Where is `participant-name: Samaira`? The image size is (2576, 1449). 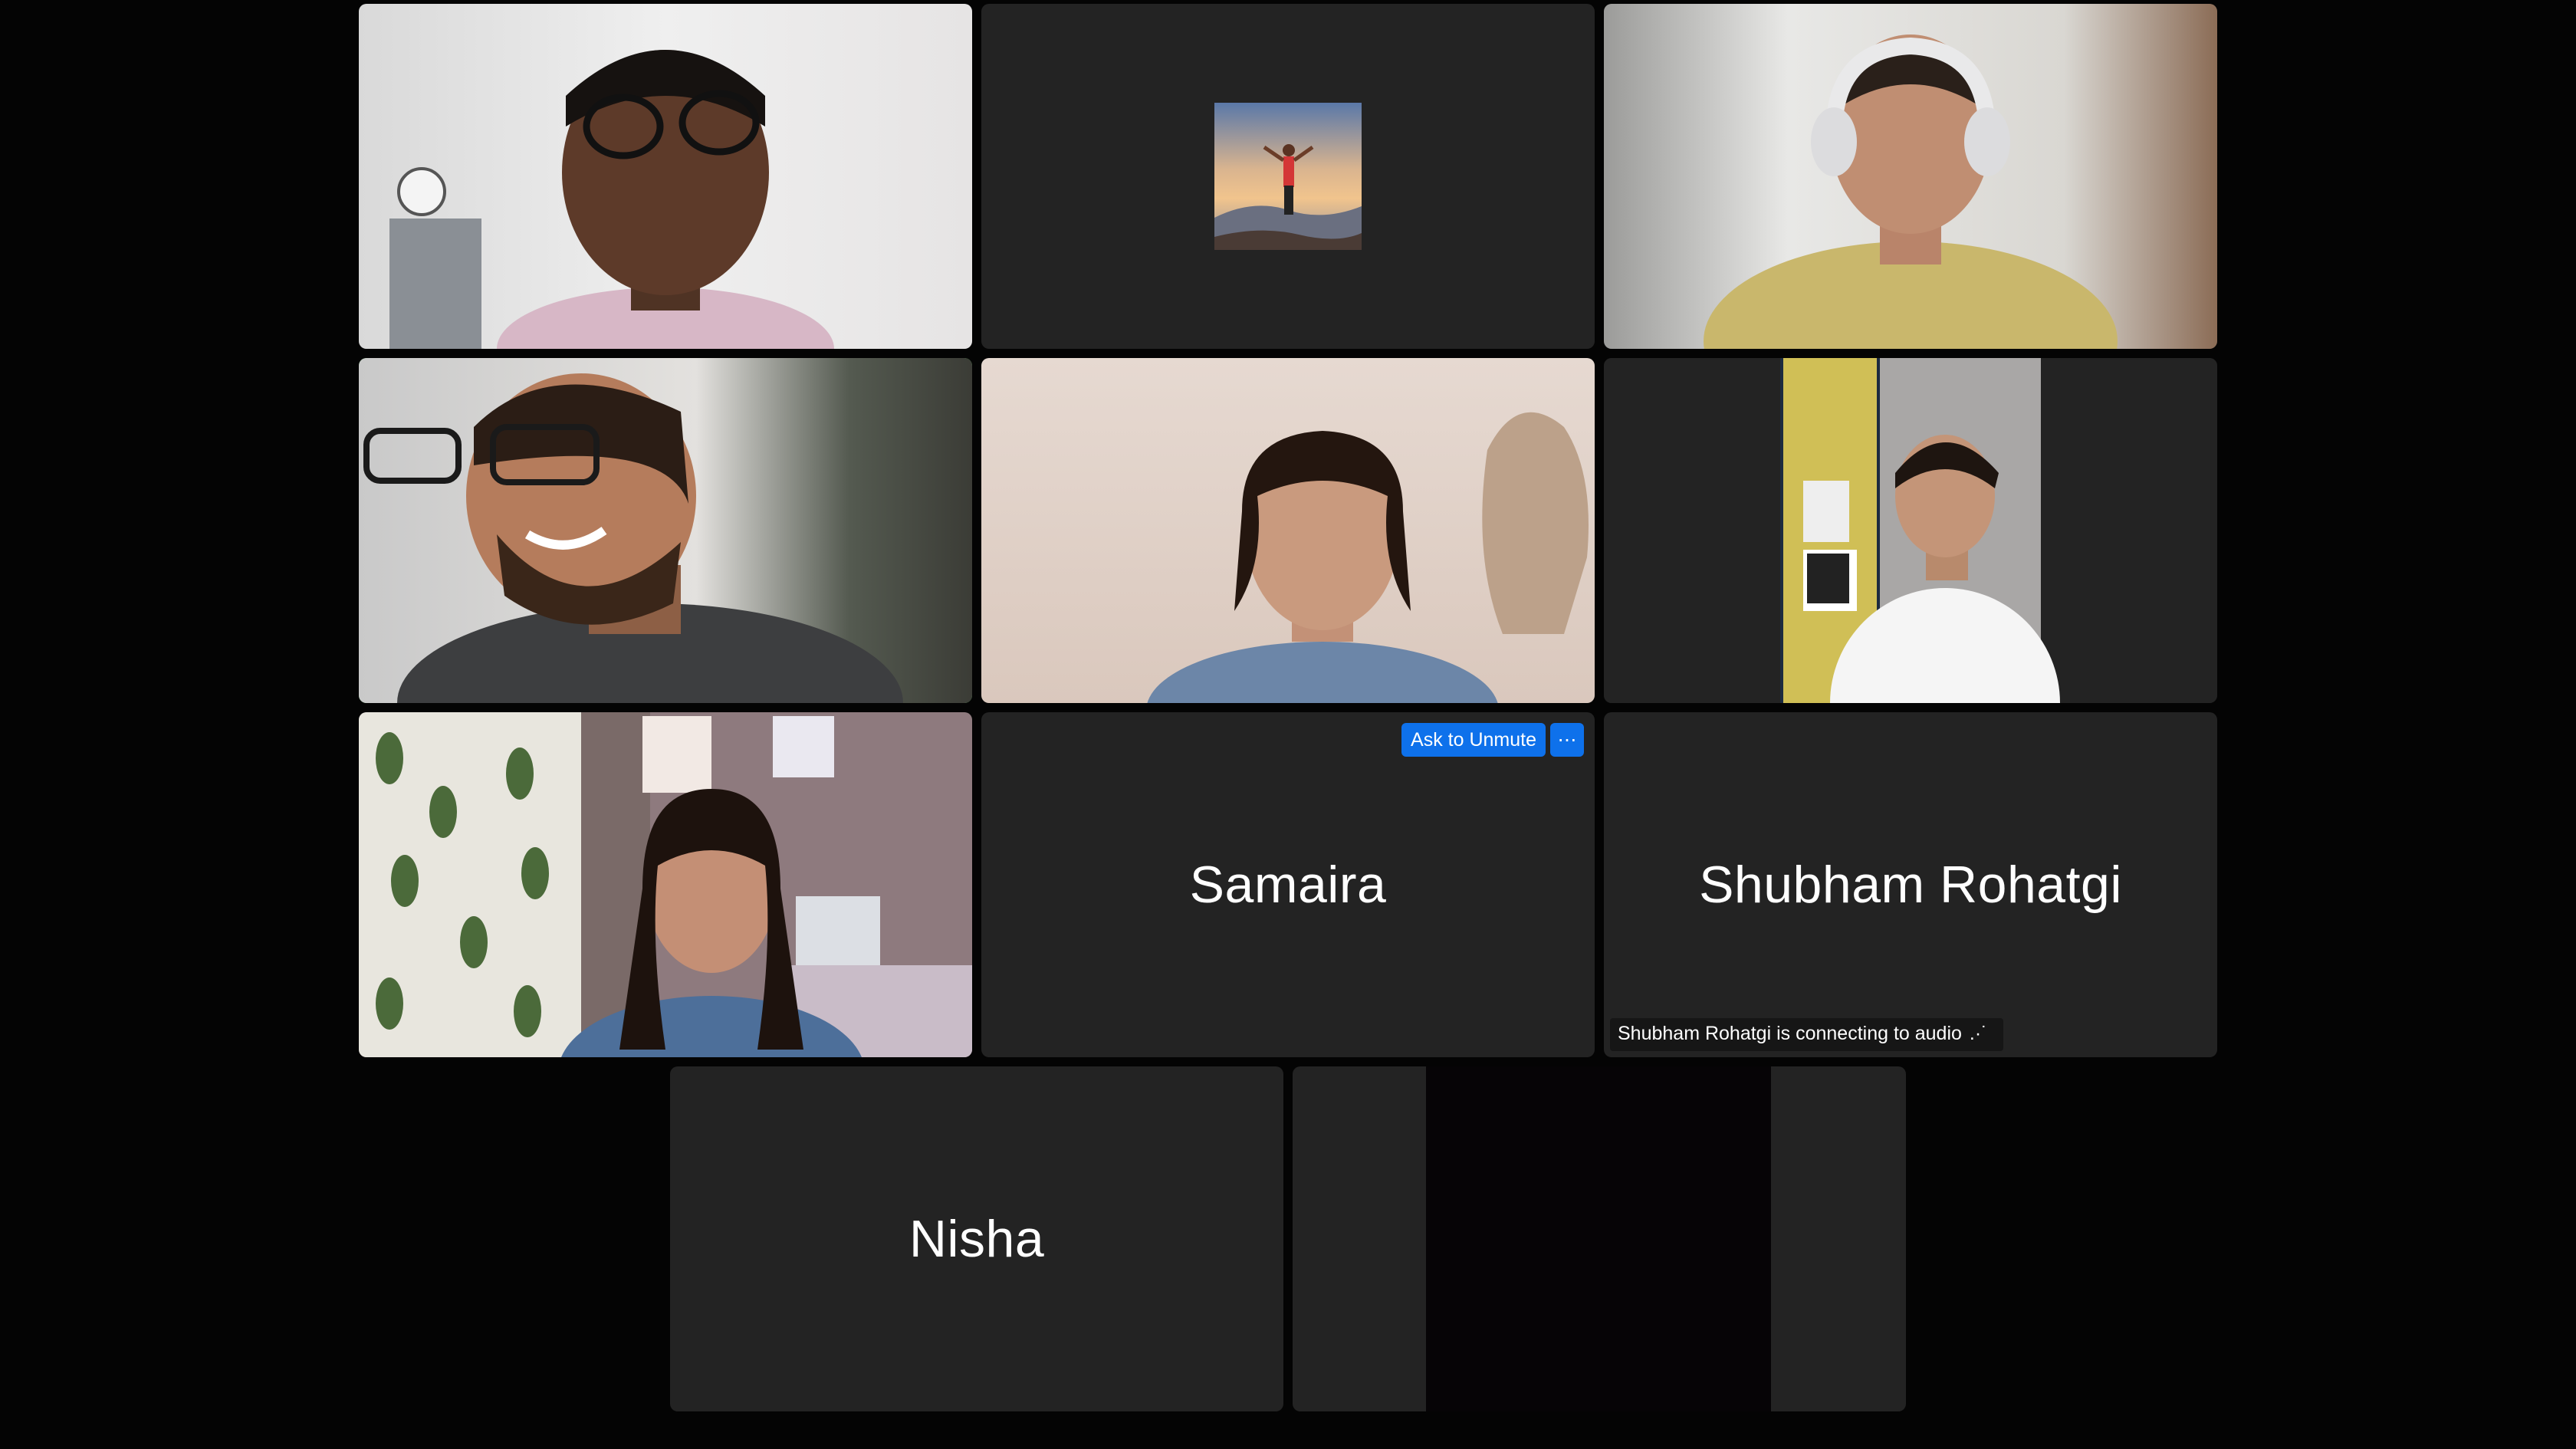 participant-name: Samaira is located at coordinates (1288, 885).